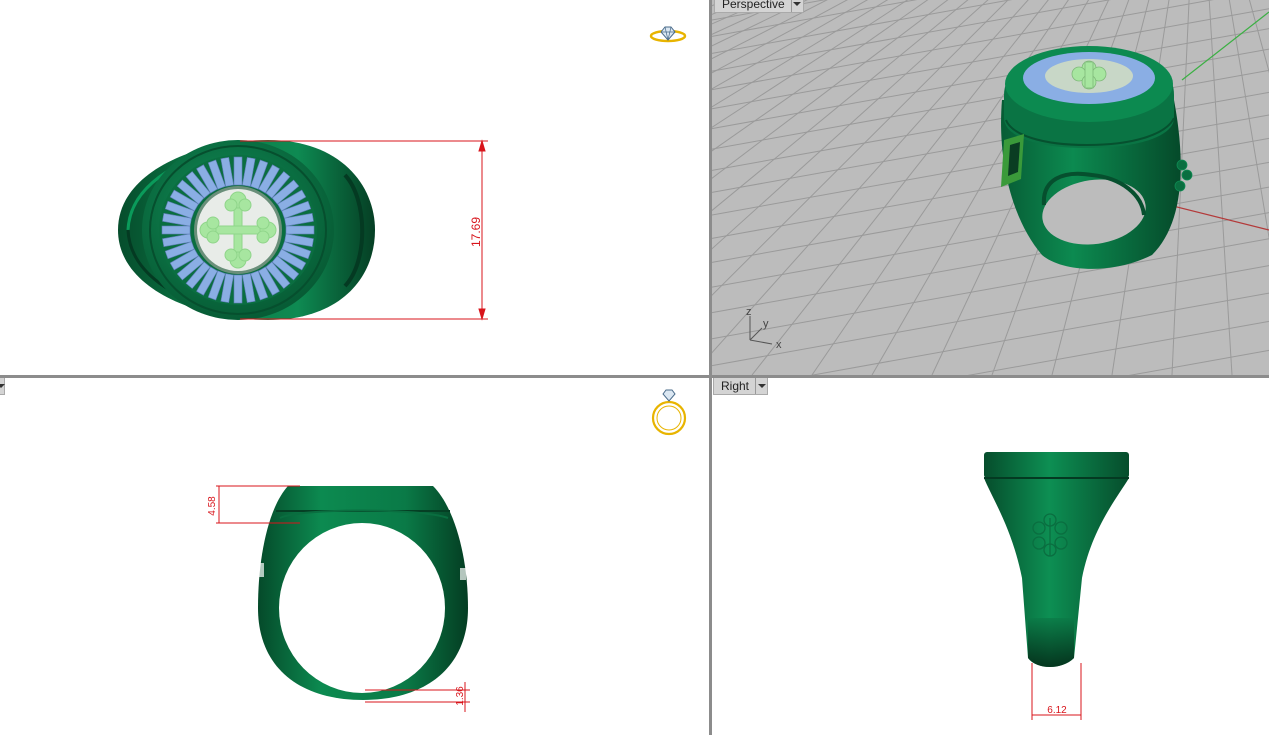 This screenshot has width=1269, height=735. What do you see at coordinates (766, 324) in the screenshot?
I see `axis-label-y: y` at bounding box center [766, 324].